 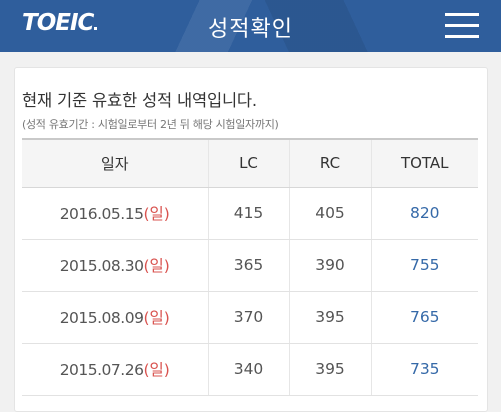 What do you see at coordinates (424, 163) in the screenshot?
I see `header-total: TOTAL` at bounding box center [424, 163].